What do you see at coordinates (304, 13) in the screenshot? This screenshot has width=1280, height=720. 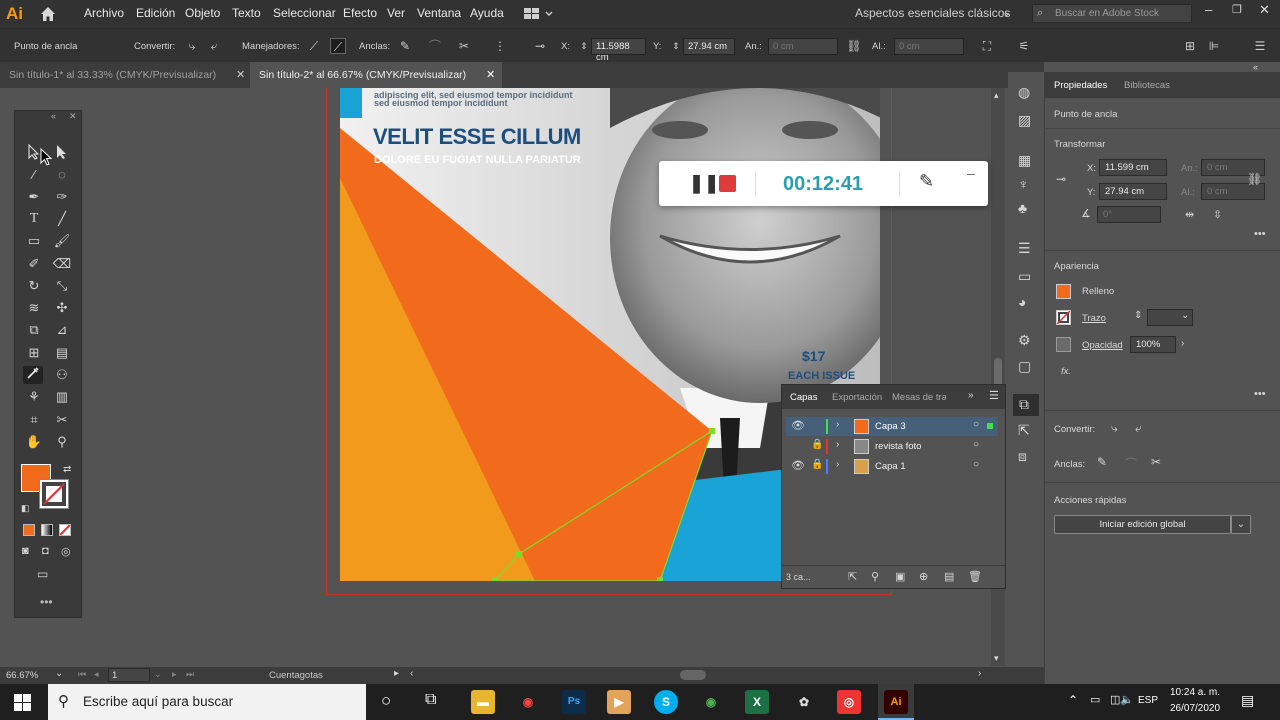 I see `menu-seleccionar: Seleccionar` at bounding box center [304, 13].